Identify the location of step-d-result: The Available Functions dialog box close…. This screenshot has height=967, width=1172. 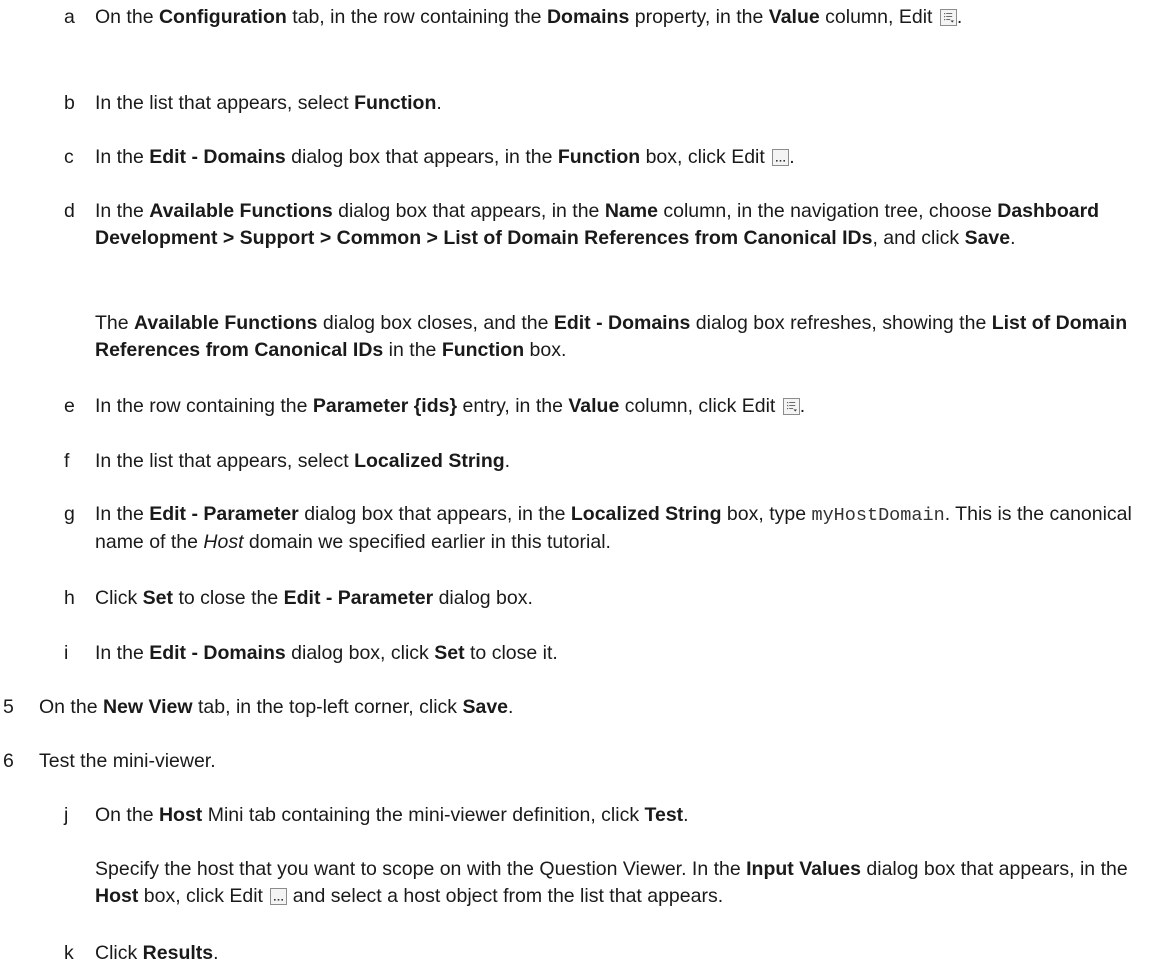
(628, 337).